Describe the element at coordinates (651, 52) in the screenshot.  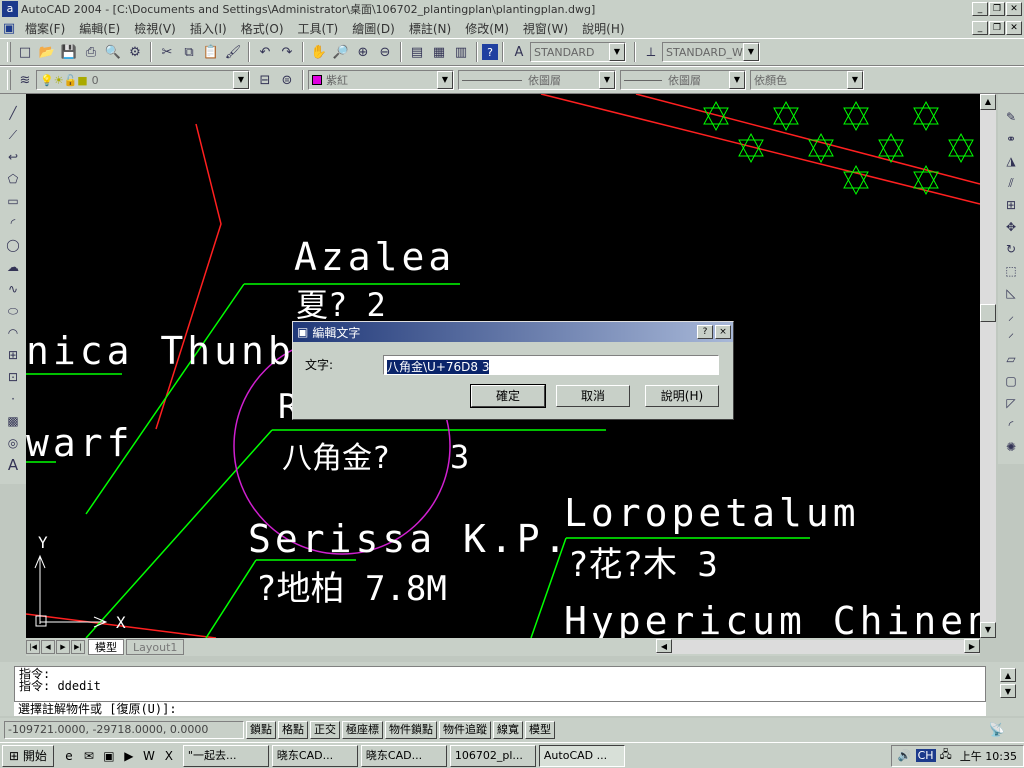
I see `dim-style-icon: ⟂` at that location.